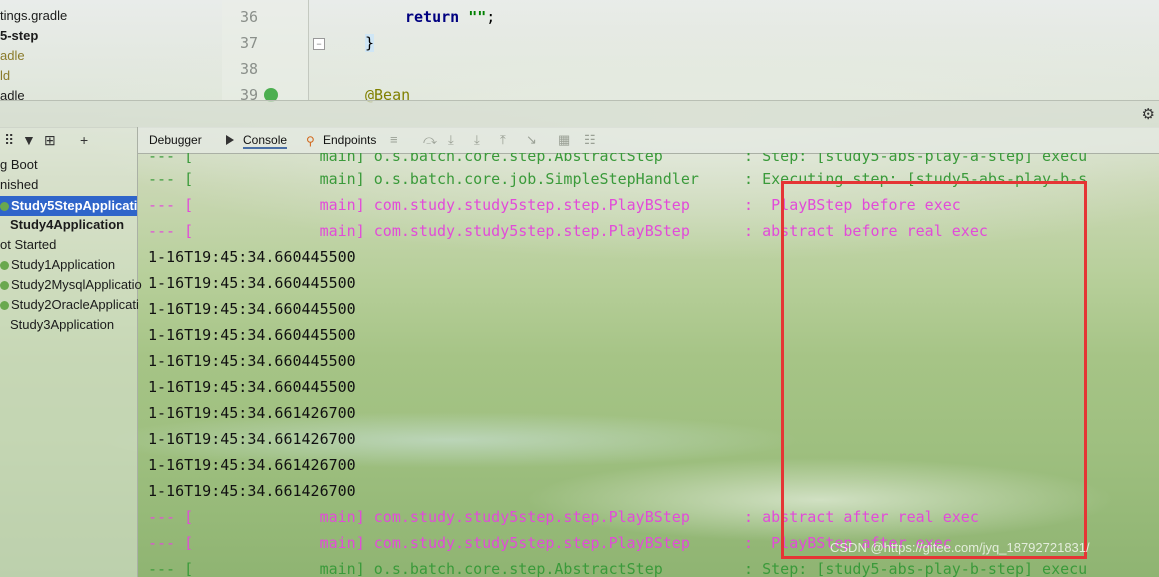 Image resolution: width=1159 pixels, height=577 pixels. I want to click on tree-item-study5: Study5StepApplicati, so click(68, 206).